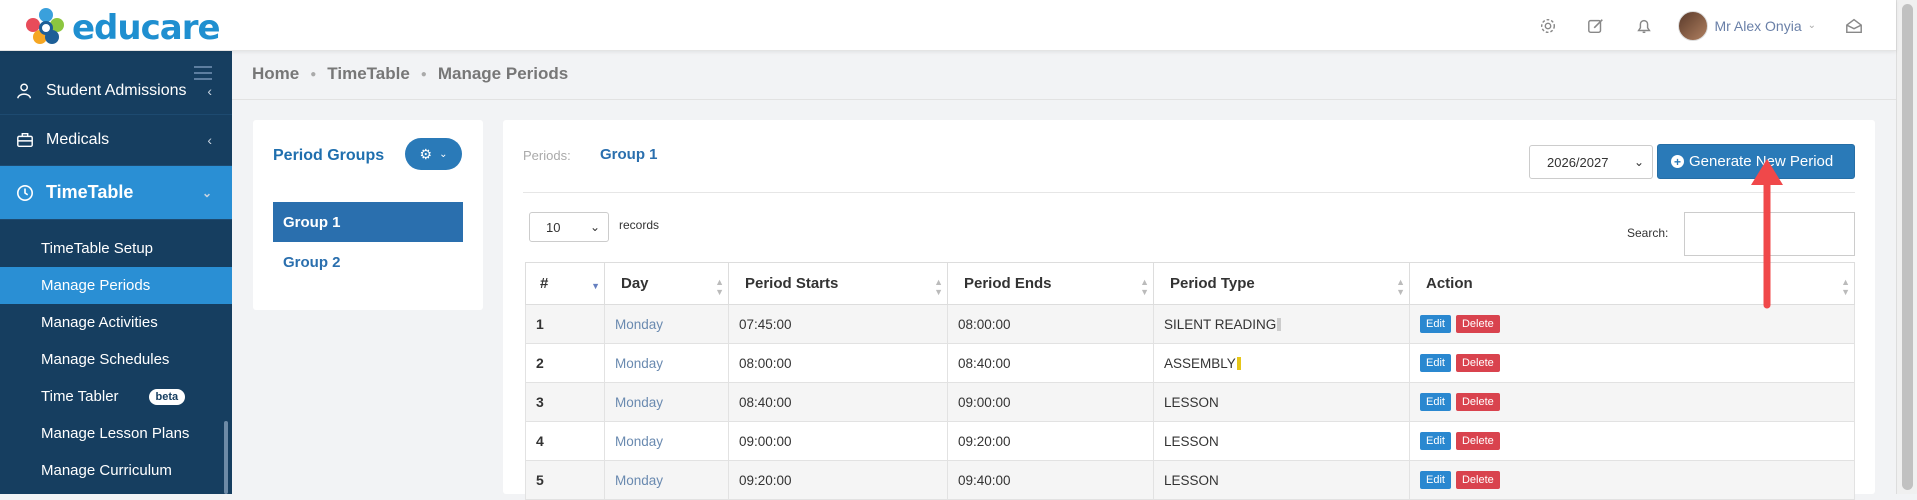 This screenshot has width=1917, height=500. Describe the element at coordinates (1596, 26) in the screenshot. I see `edit-icon` at that location.